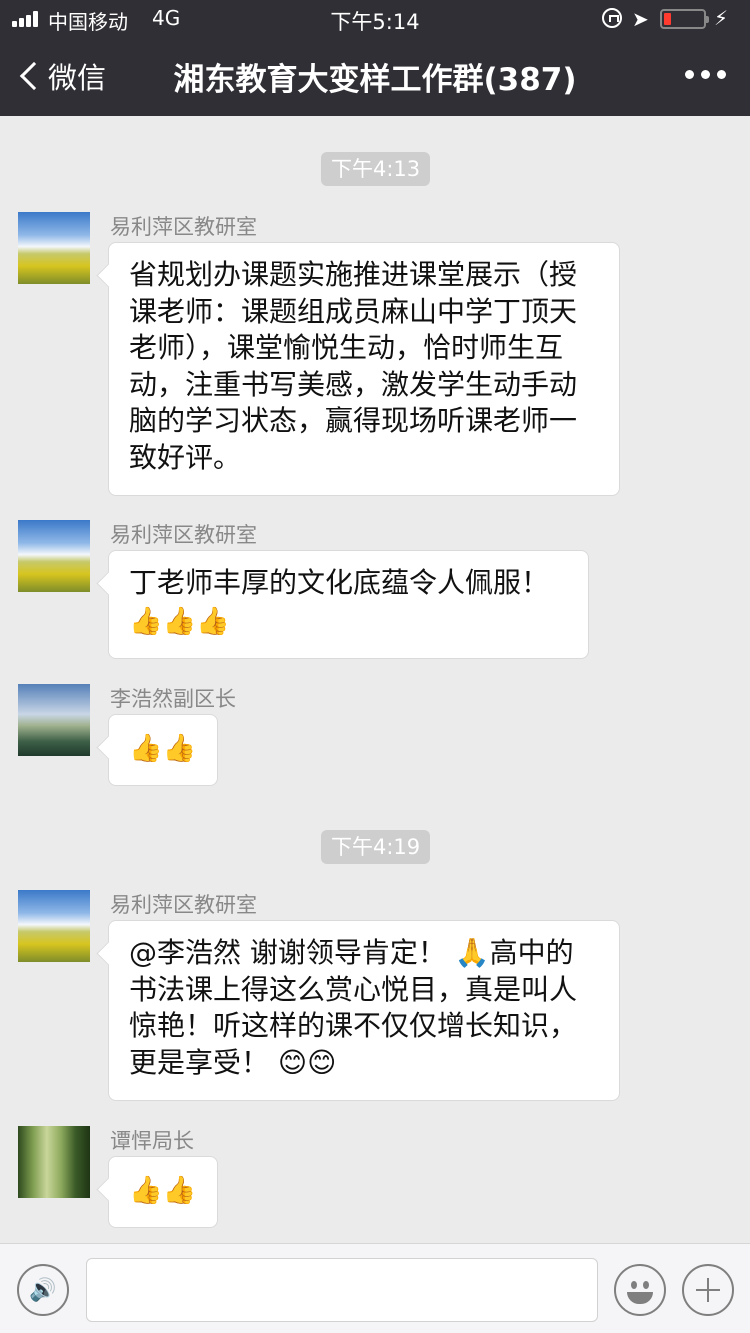 Image resolution: width=750 pixels, height=1333 pixels. What do you see at coordinates (375, 80) in the screenshot?
I see `chat-title: 湘东教育大变样工作群(387)` at bounding box center [375, 80].